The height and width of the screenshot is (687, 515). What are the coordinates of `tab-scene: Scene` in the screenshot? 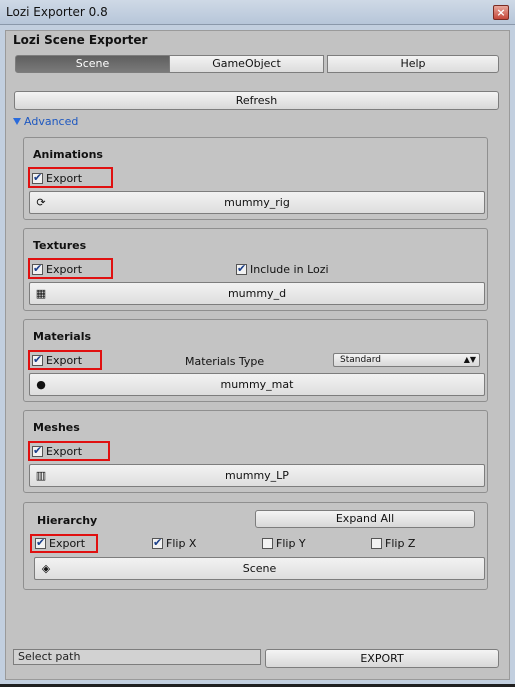 It's located at (92, 64).